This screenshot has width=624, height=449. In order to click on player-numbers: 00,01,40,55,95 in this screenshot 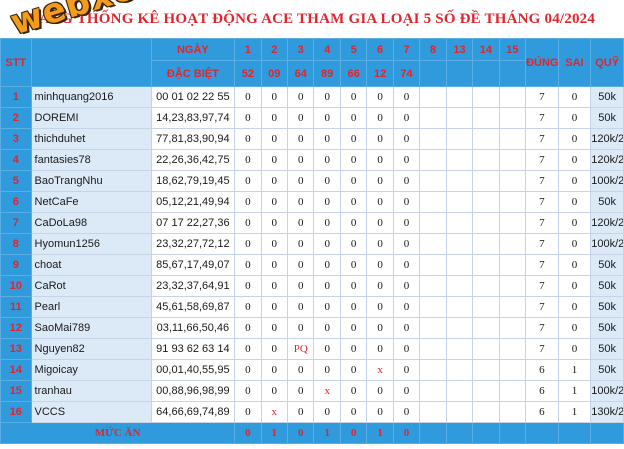, I will do `click(193, 370)`.